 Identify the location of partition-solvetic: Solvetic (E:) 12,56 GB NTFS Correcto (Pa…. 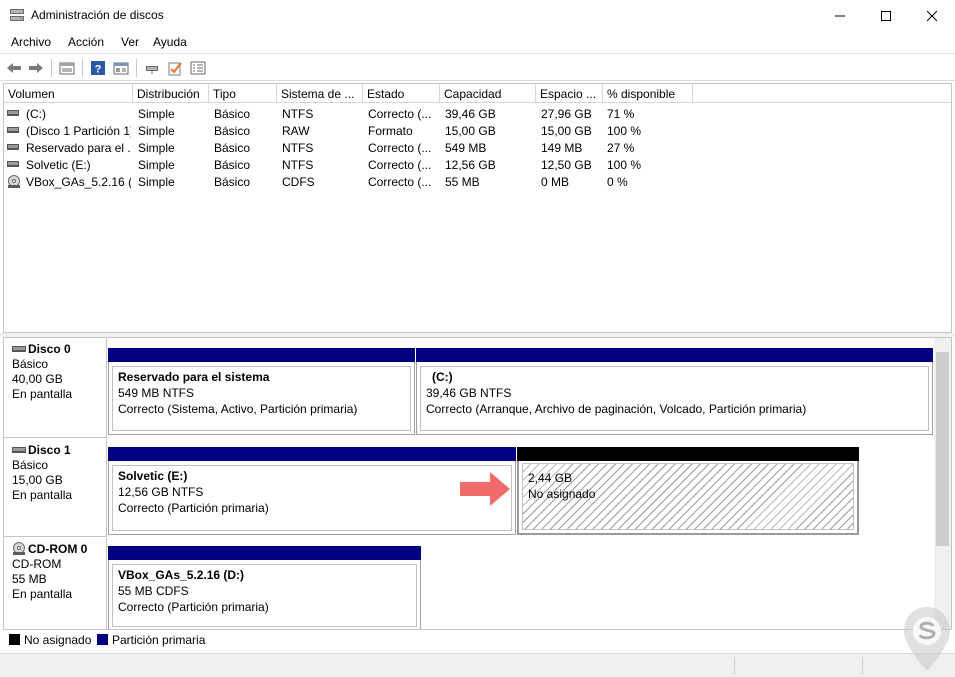
(312, 491).